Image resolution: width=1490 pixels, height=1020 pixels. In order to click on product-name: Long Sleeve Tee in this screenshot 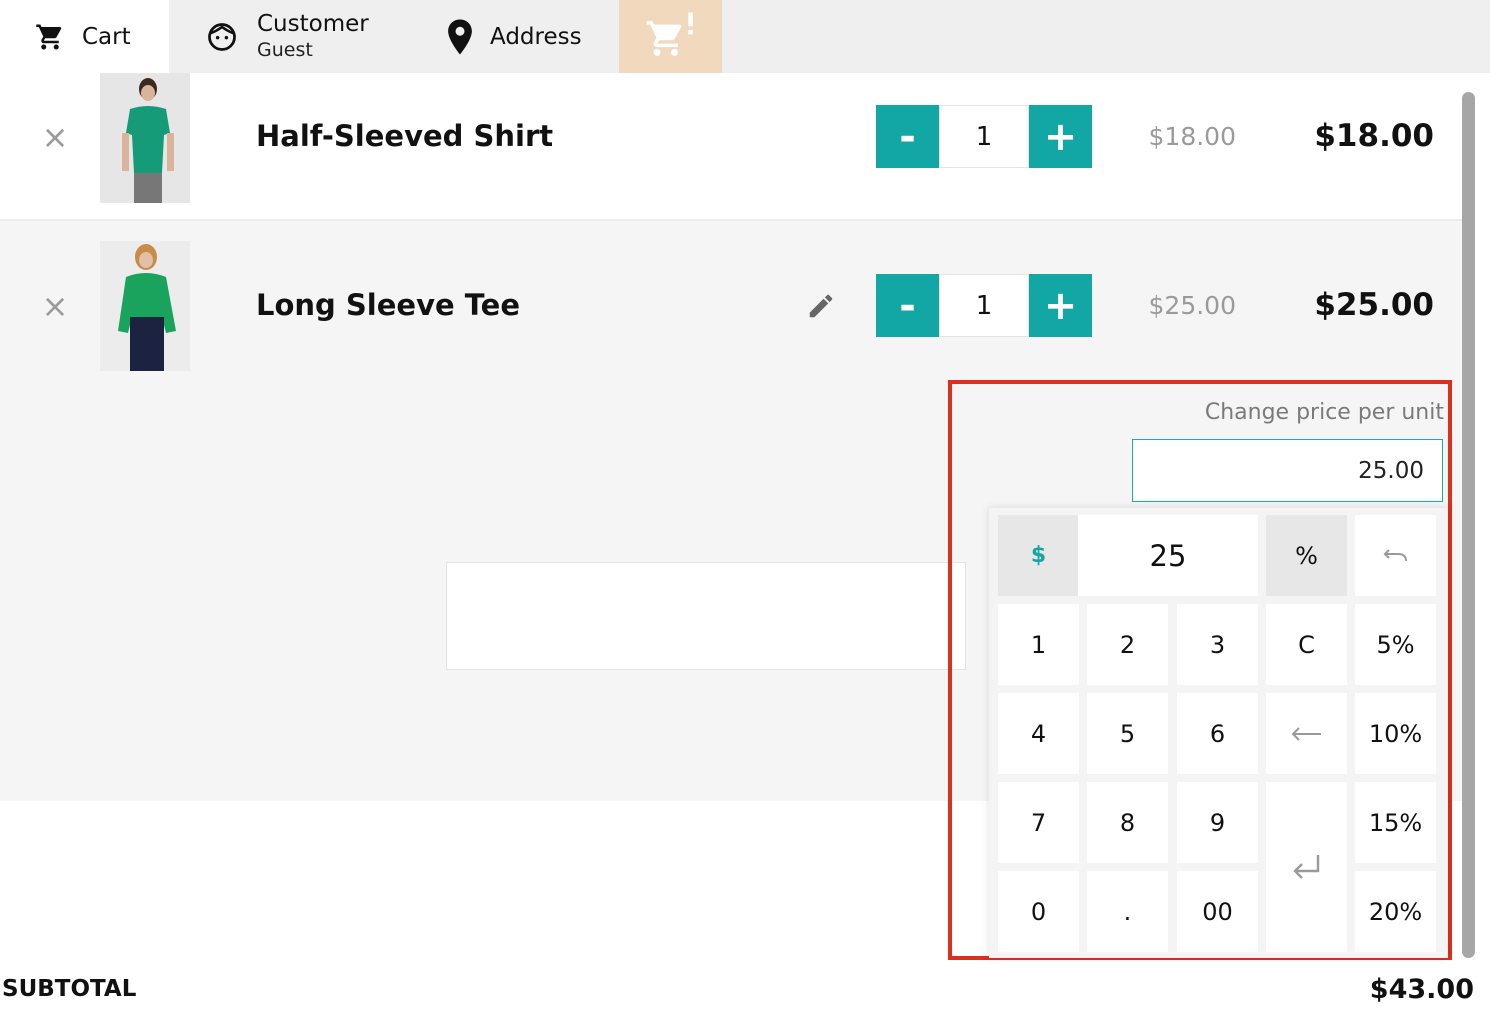, I will do `click(388, 305)`.